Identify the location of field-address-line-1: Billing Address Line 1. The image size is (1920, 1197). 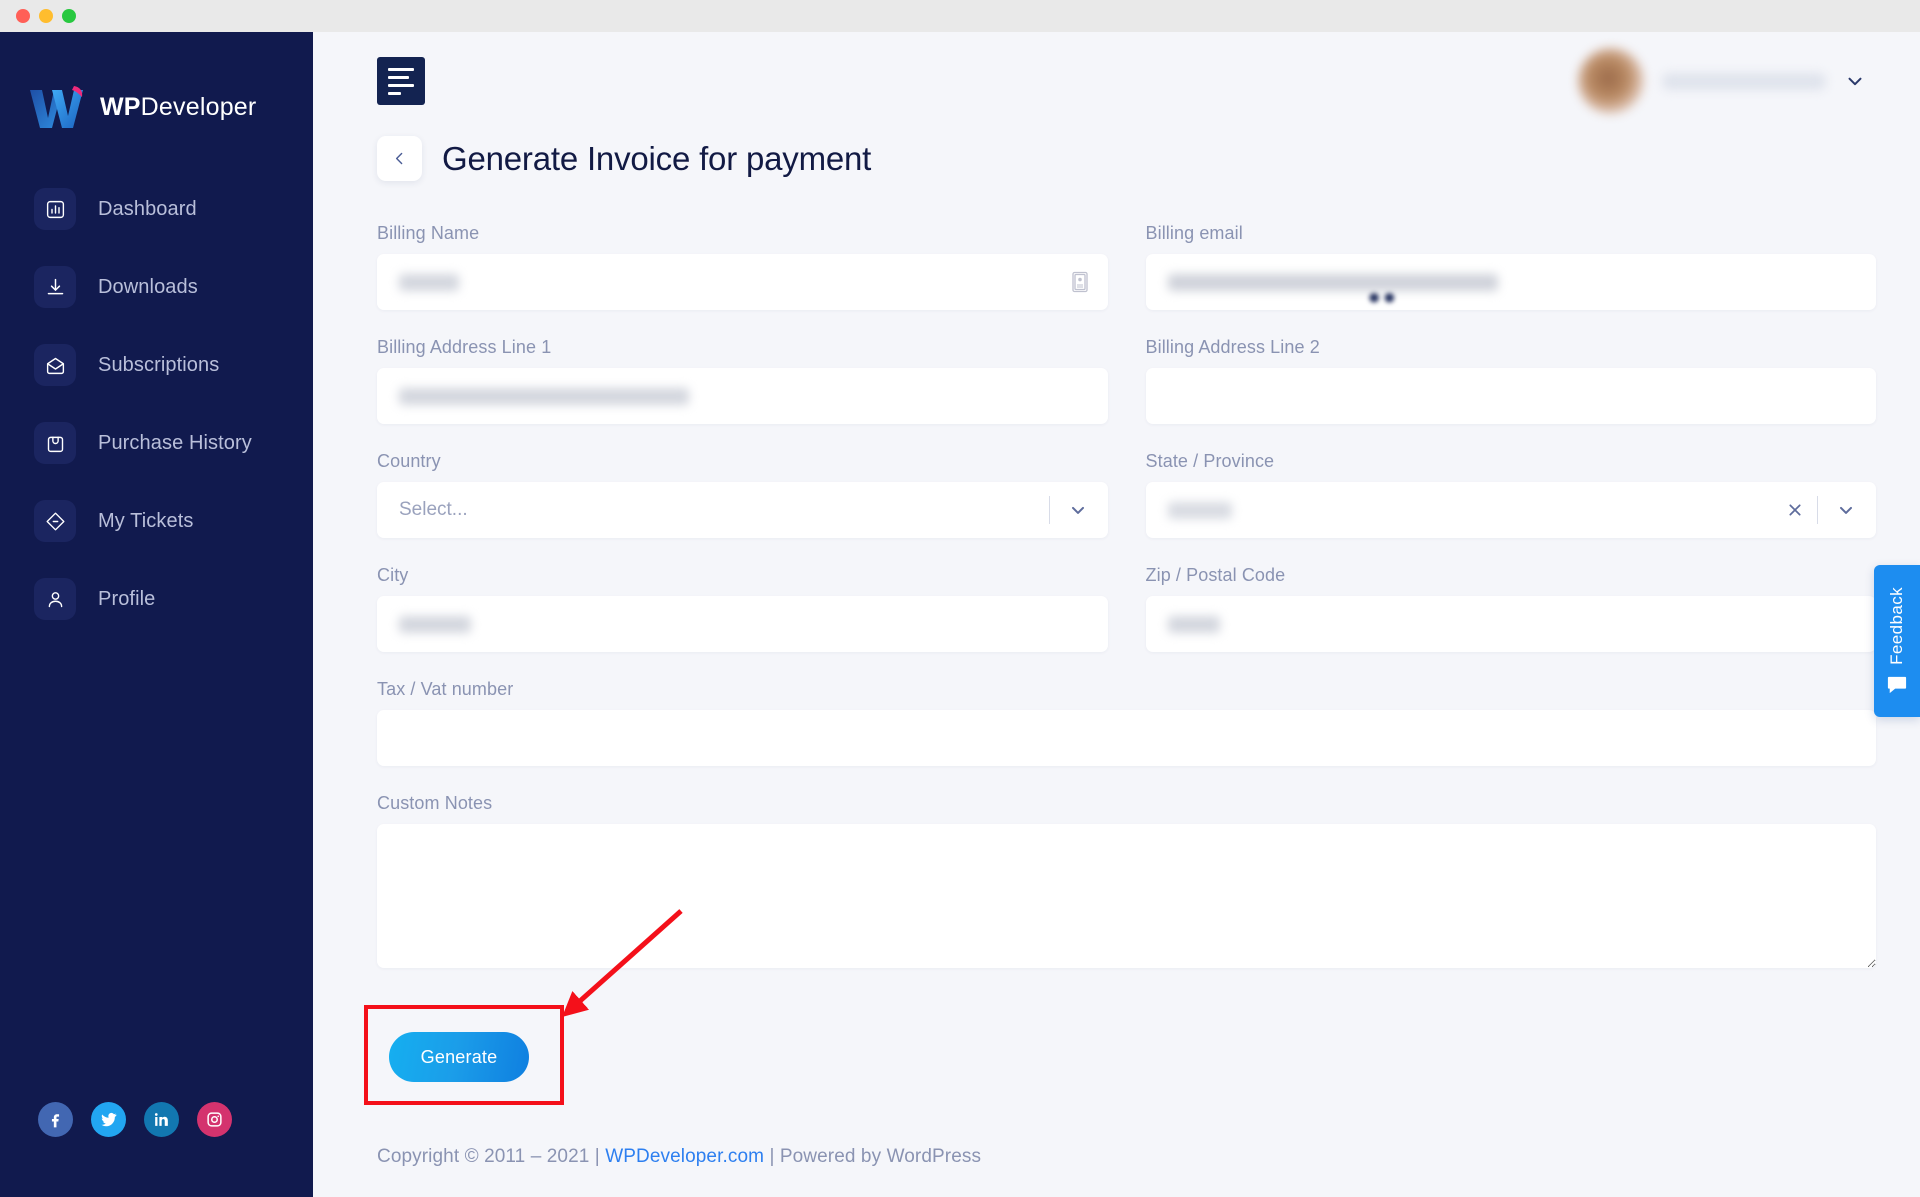
(742, 380).